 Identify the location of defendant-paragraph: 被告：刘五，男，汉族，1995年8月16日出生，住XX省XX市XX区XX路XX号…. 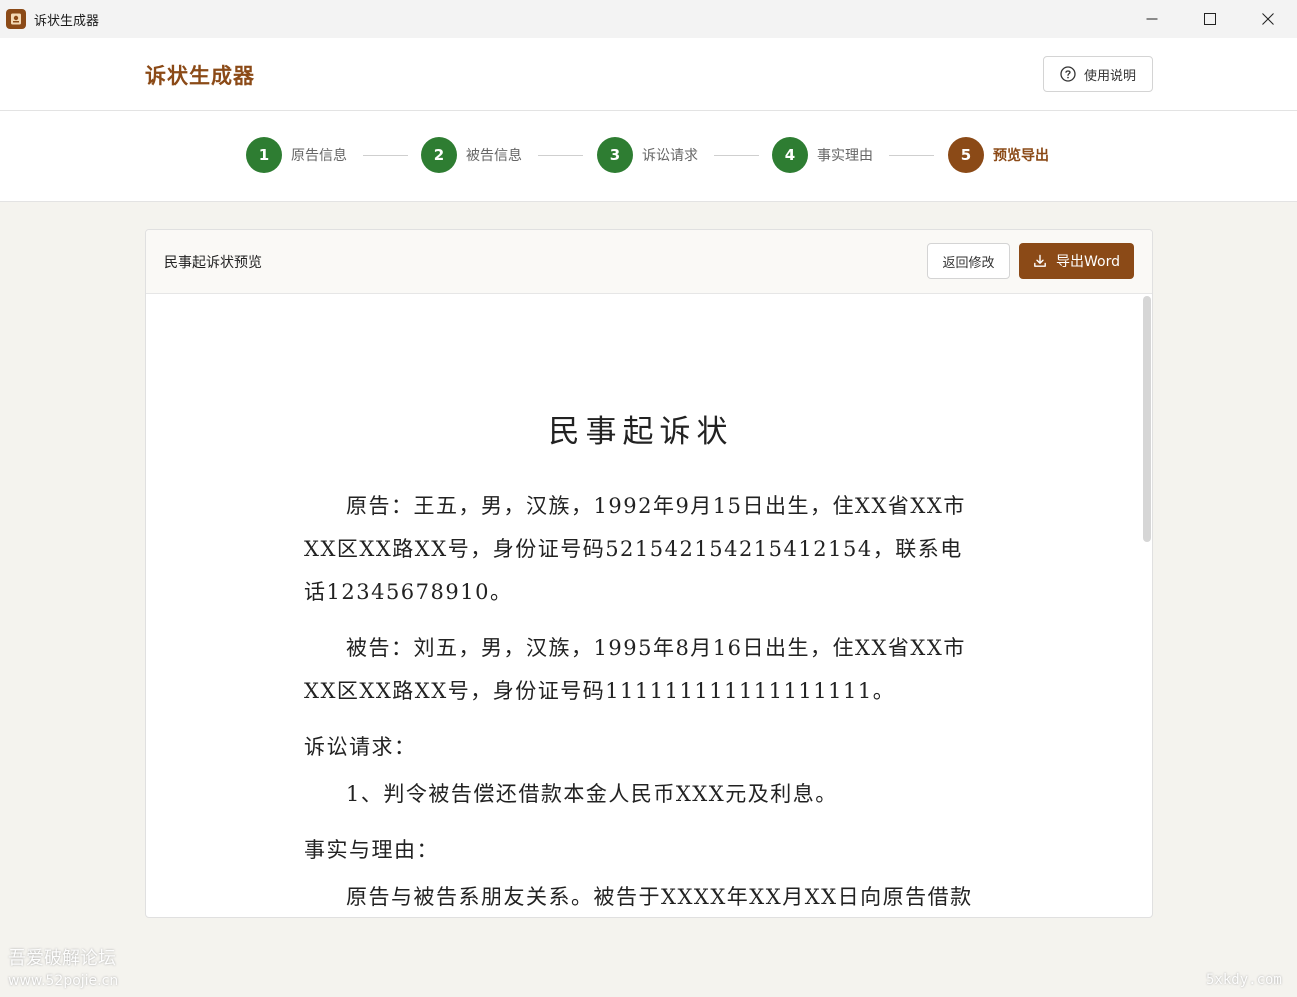
(635, 669).